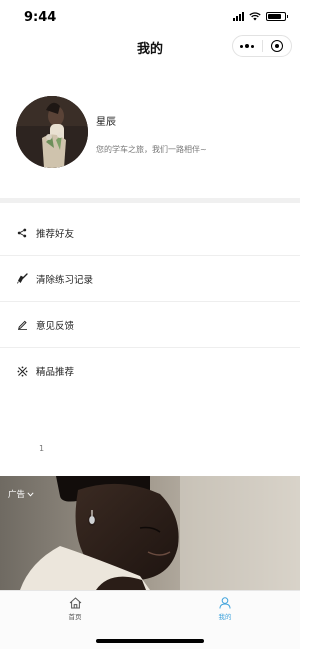  I want to click on tab-label: 首页, so click(75, 617).